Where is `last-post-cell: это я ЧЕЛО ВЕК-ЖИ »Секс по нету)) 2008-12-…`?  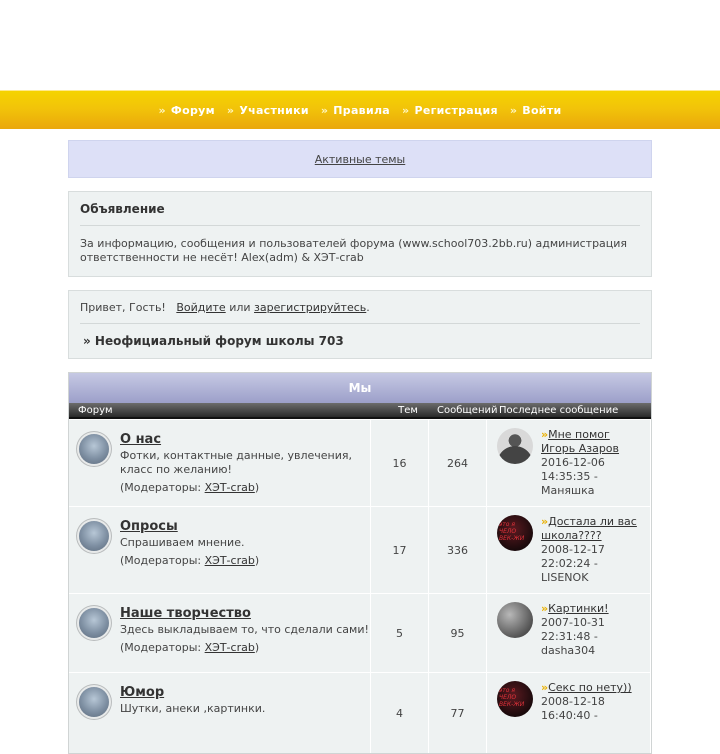
last-post-cell: это я ЧЕЛО ВЕК-ЖИ »Секс по нету)) 2008-12-… is located at coordinates (569, 713).